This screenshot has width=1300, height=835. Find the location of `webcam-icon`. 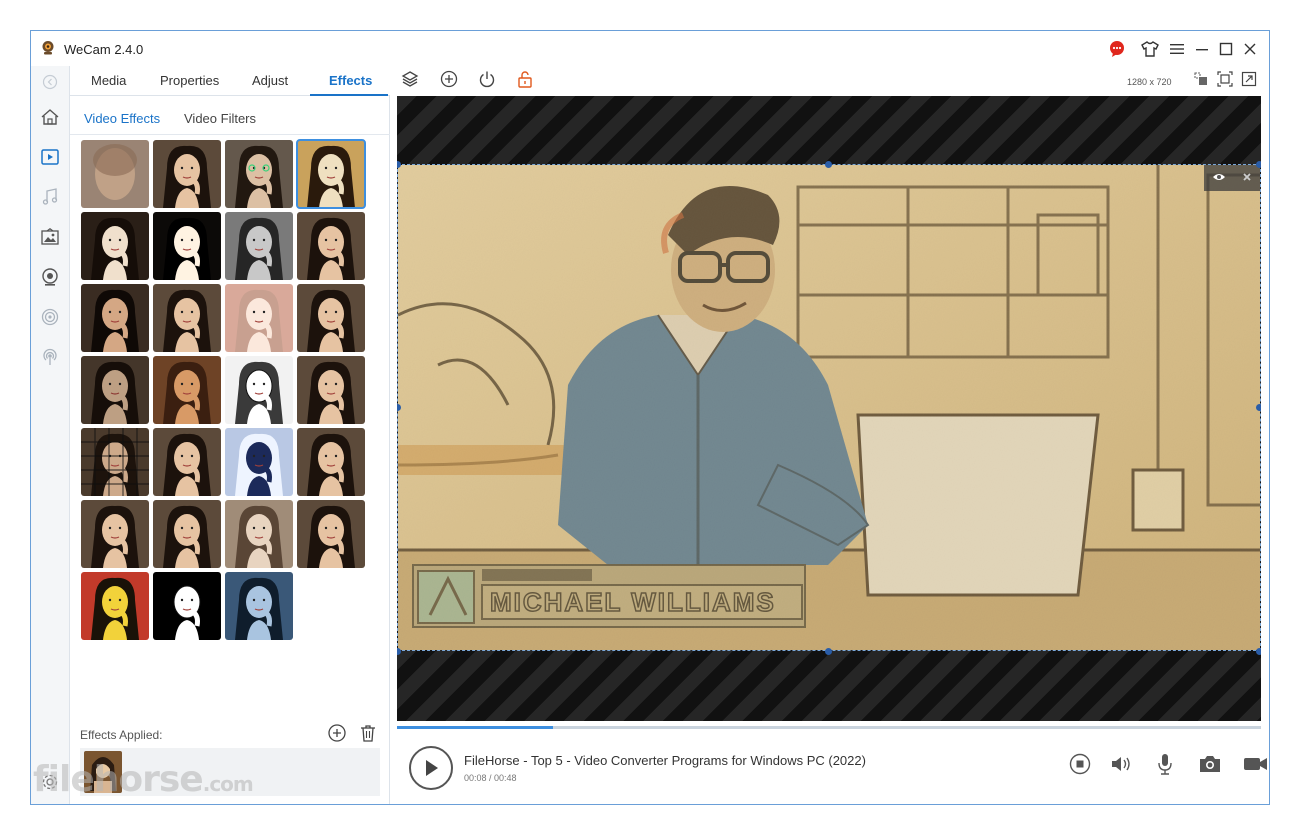

webcam-icon is located at coordinates (50, 277).